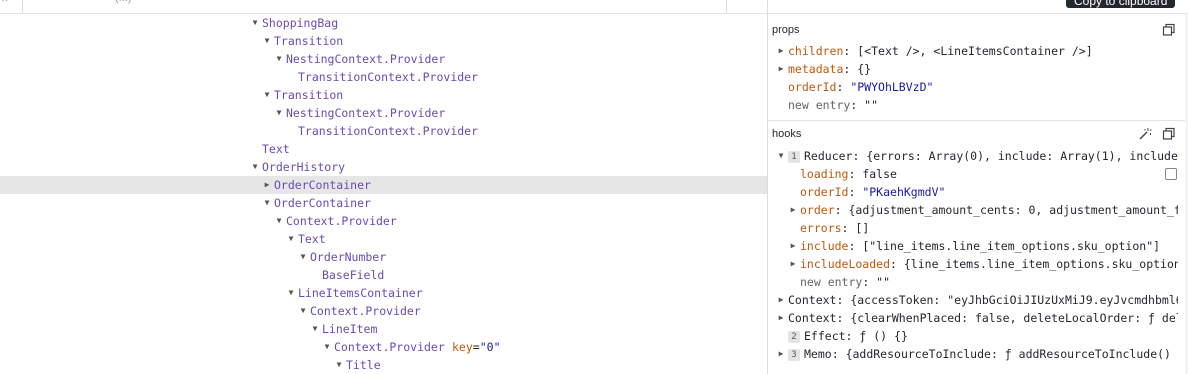  I want to click on hook-key: Effect, so click(825, 336).